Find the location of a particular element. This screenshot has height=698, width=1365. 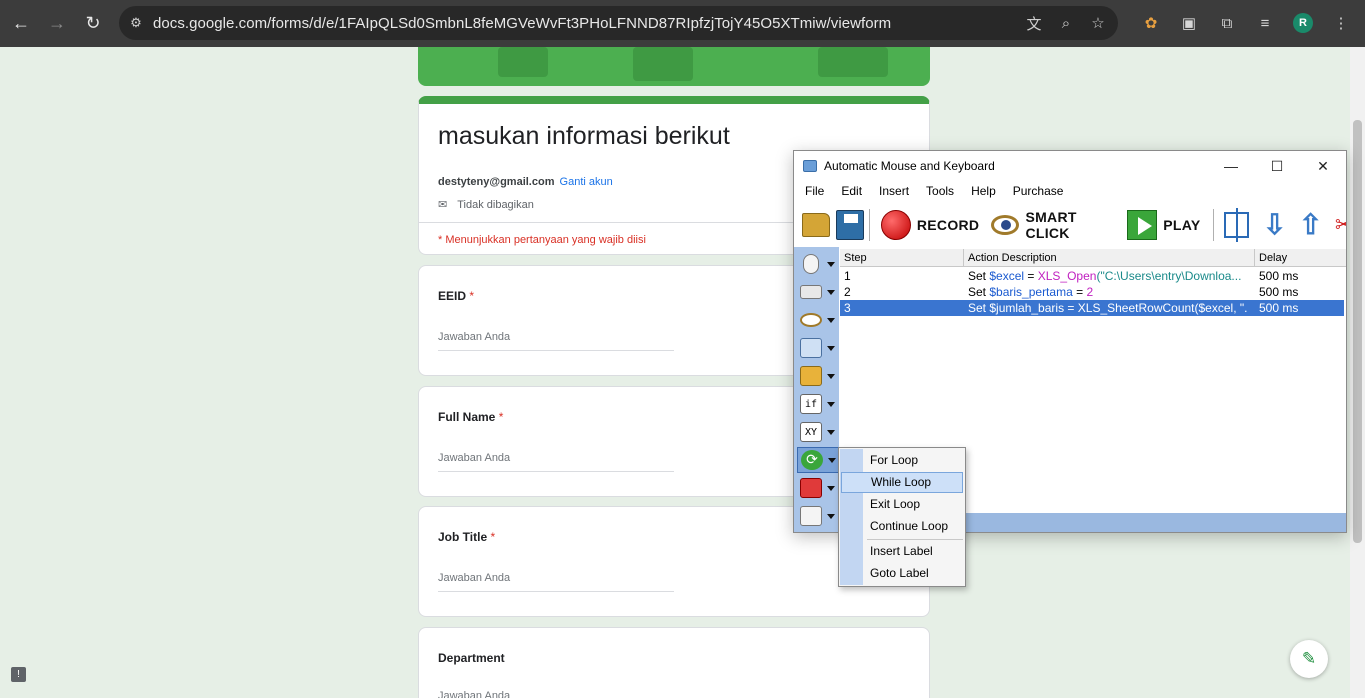

forward-icon: → is located at coordinates (57, 24).